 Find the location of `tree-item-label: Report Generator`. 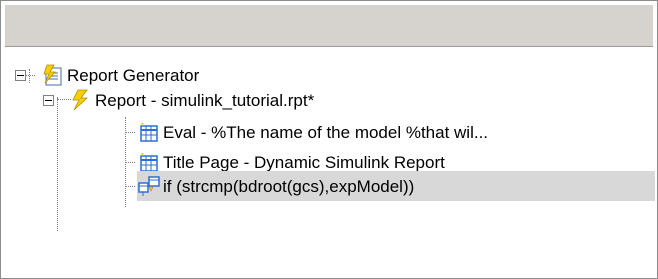

tree-item-label: Report Generator is located at coordinates (133, 75).